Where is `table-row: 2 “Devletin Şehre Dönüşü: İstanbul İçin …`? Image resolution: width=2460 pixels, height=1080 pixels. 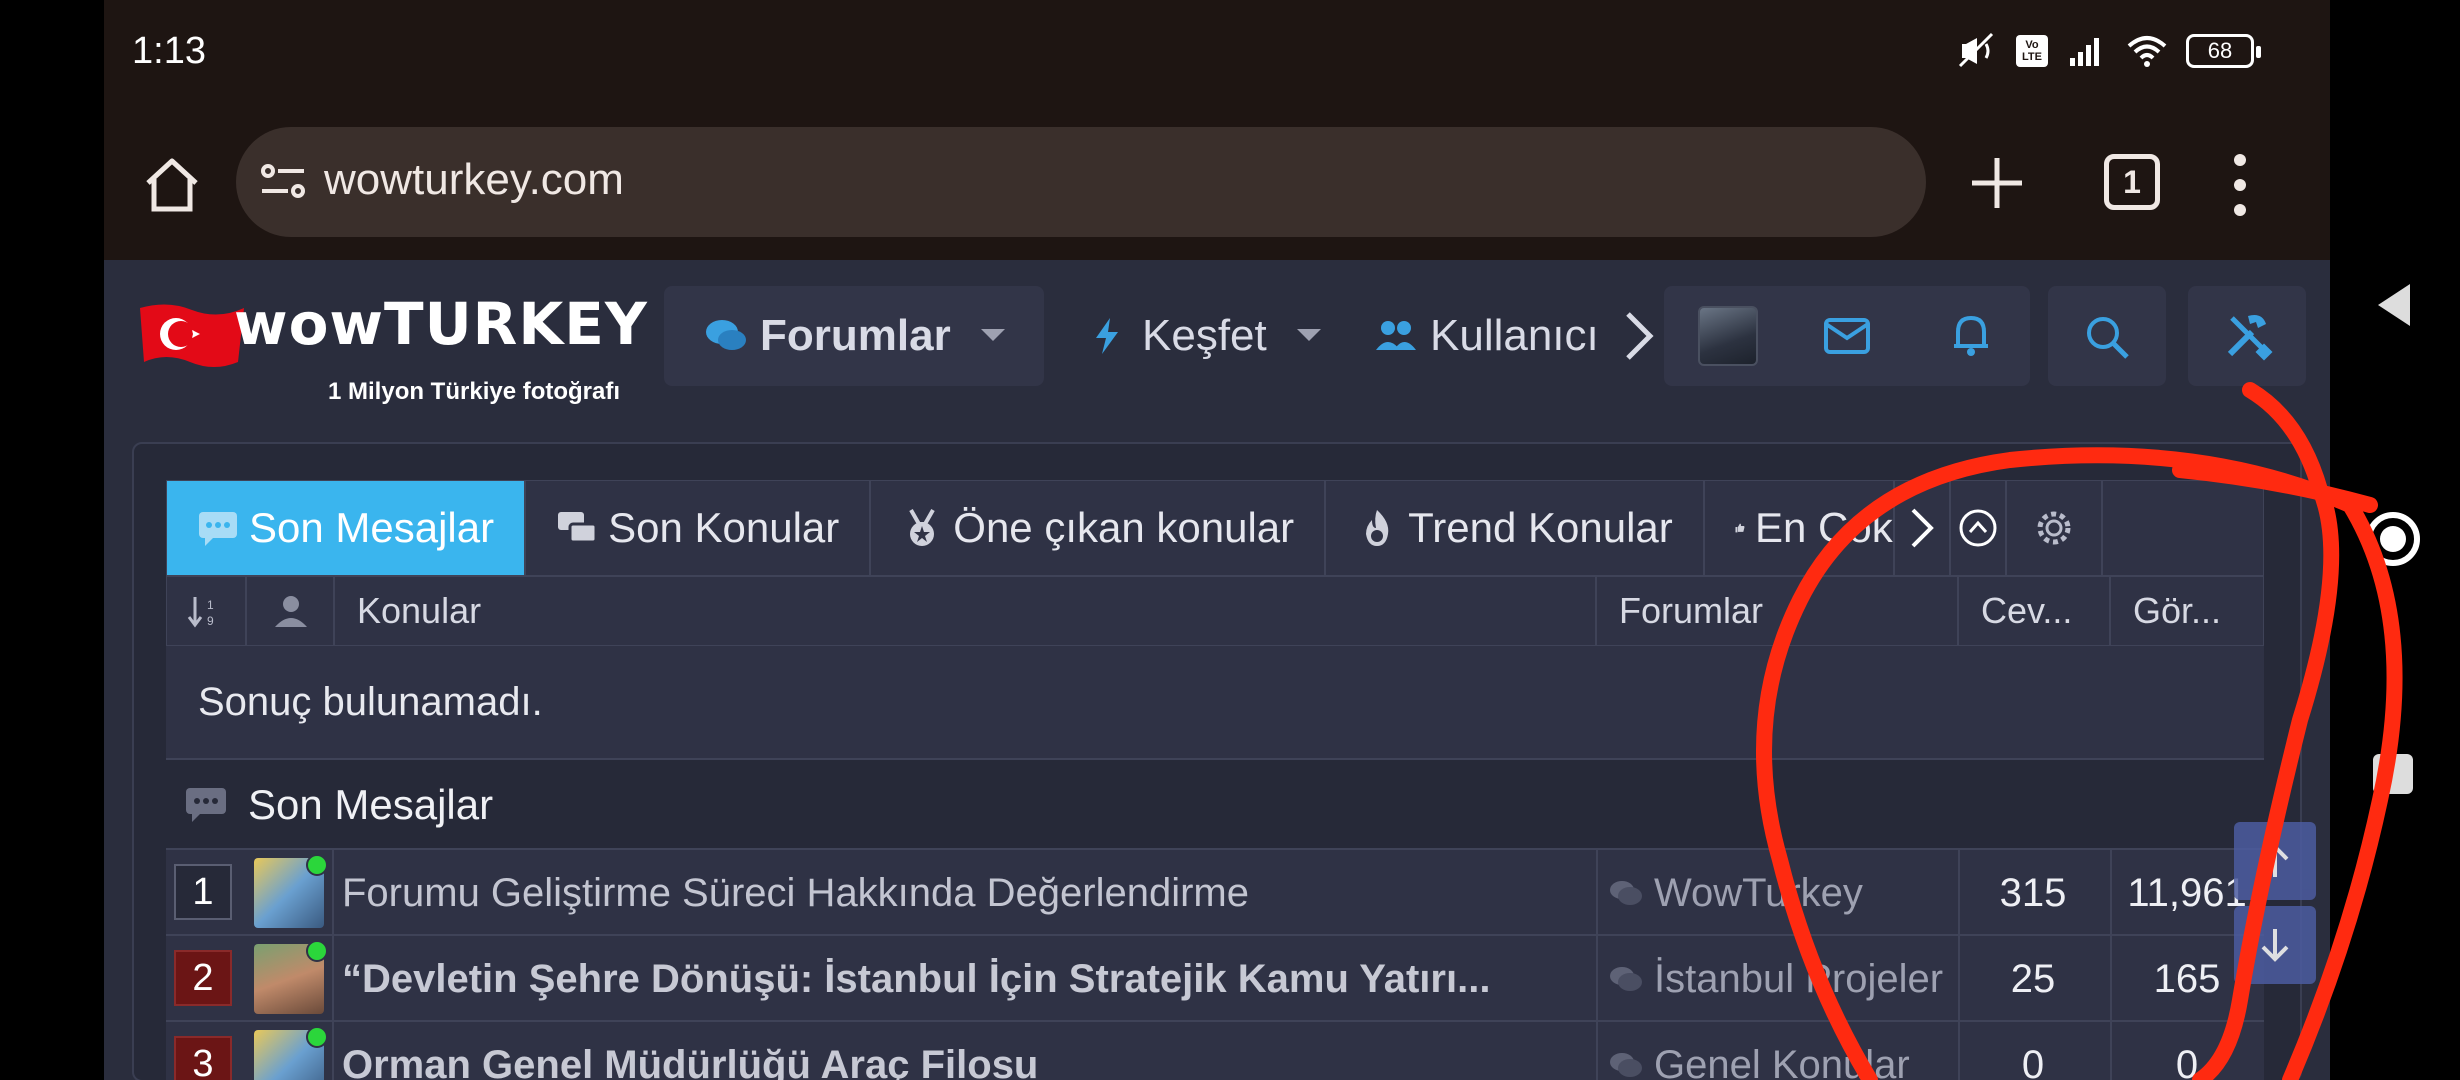
table-row: 2 “Devletin Şehre Dönüşü: İstanbul İçin … is located at coordinates (1215, 978).